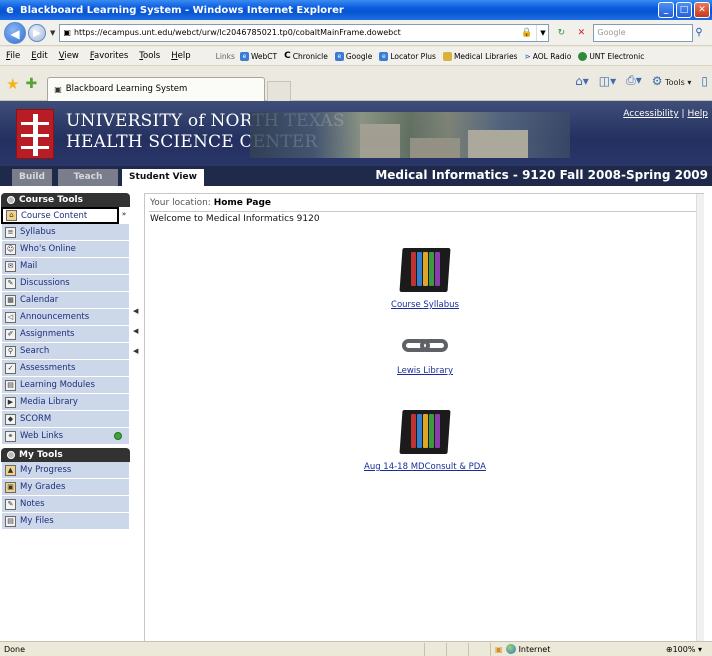 Image resolution: width=712 pixels, height=656 pixels. Describe the element at coordinates (52, 33) in the screenshot. I see `history-dropdown-icon: ▼` at that location.